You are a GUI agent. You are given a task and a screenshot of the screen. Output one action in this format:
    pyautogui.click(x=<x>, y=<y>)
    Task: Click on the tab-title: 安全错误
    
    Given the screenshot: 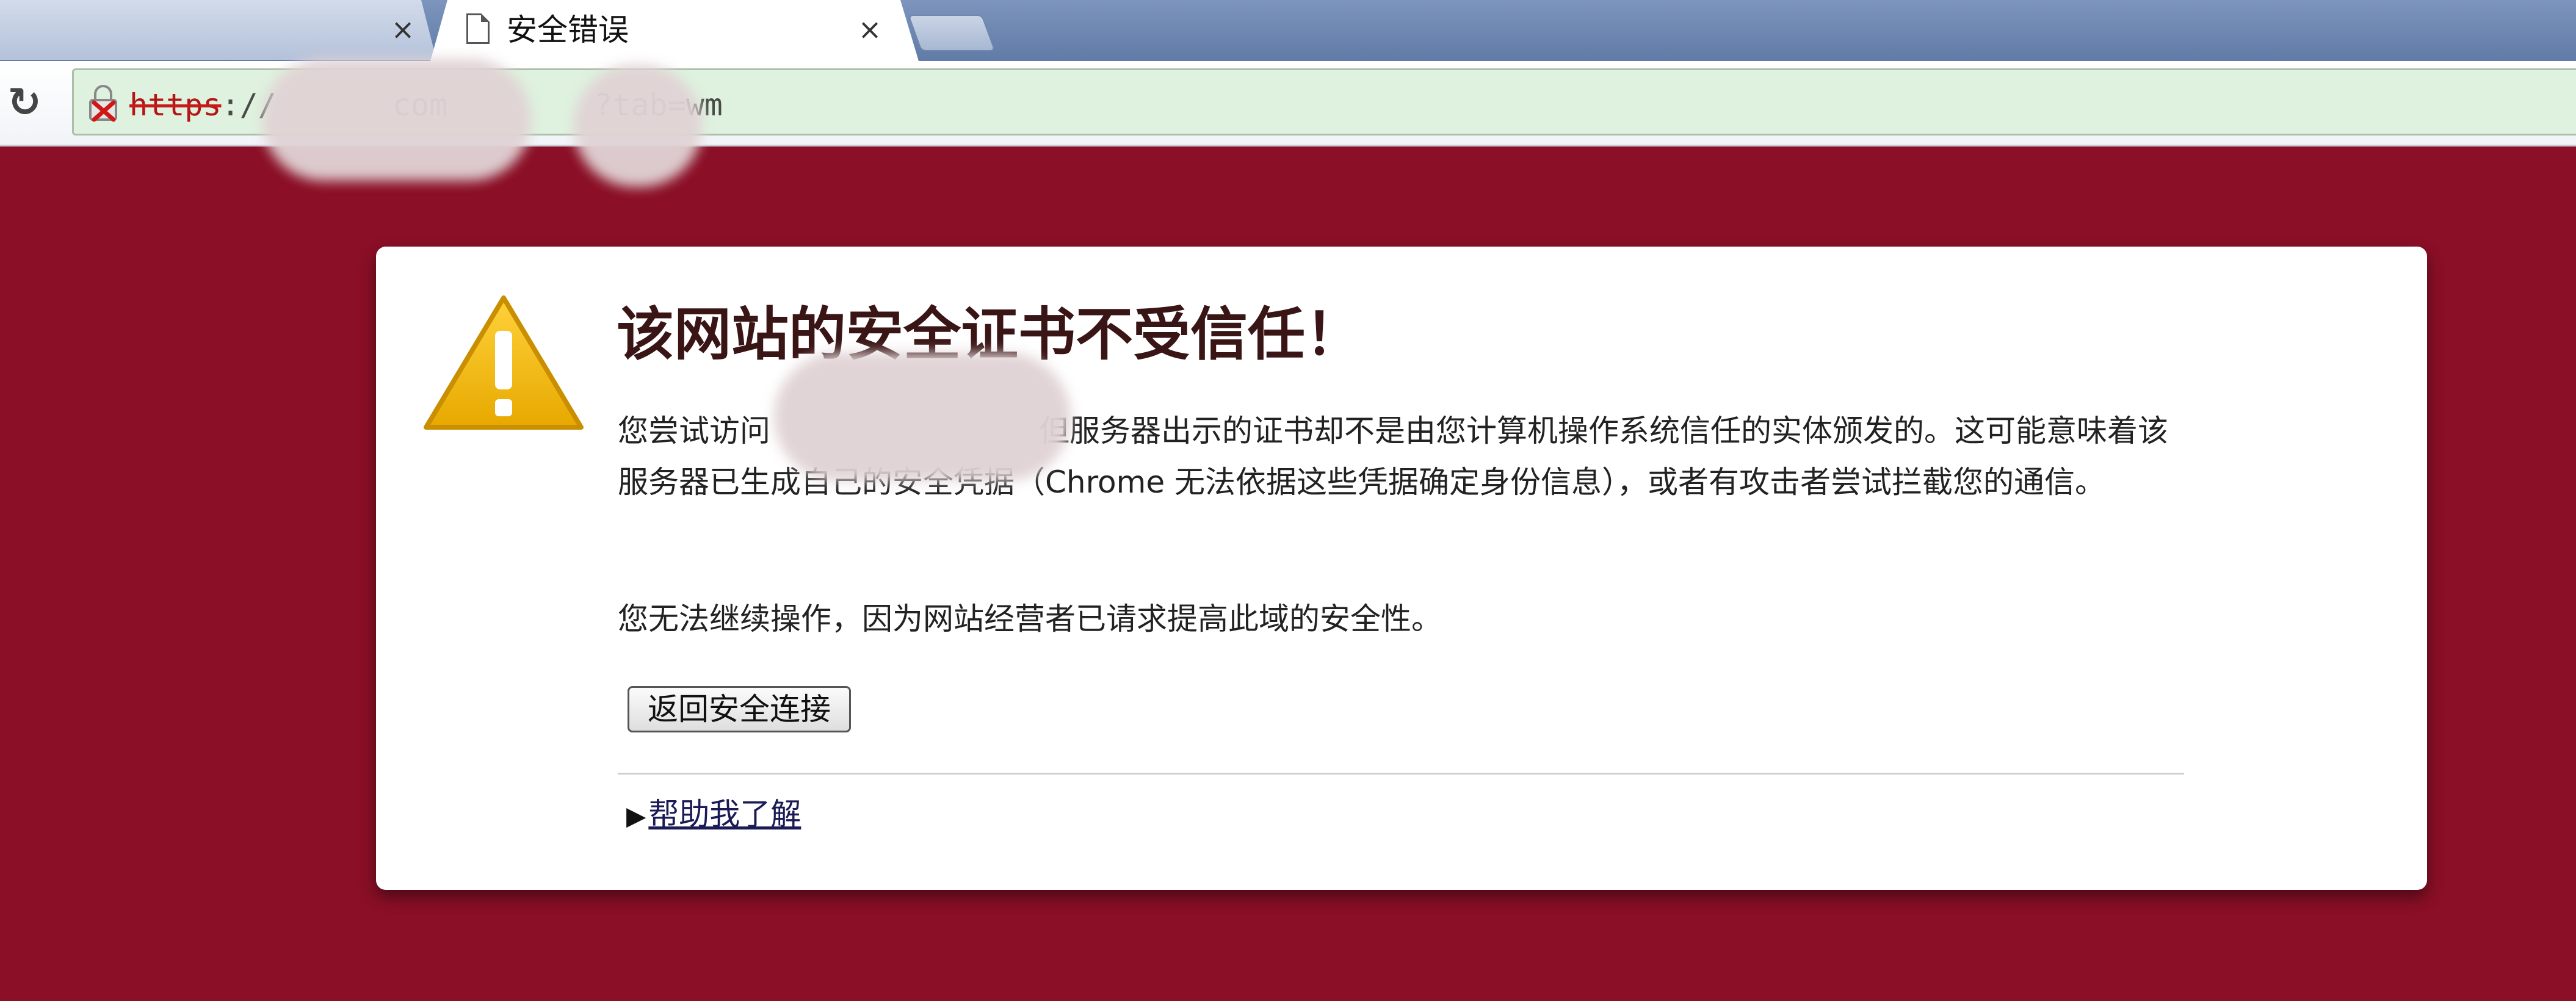 What is the action you would take?
    pyautogui.click(x=568, y=30)
    